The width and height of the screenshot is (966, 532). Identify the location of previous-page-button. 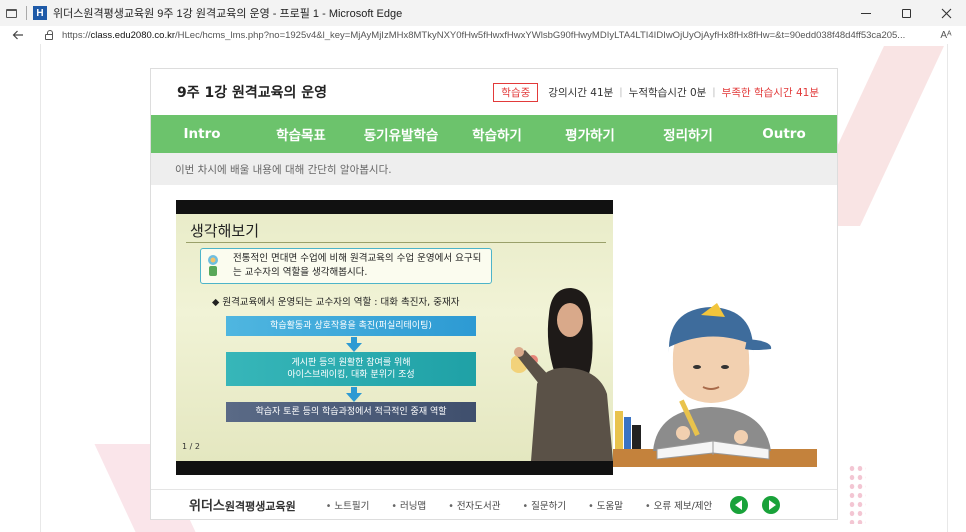
(739, 504).